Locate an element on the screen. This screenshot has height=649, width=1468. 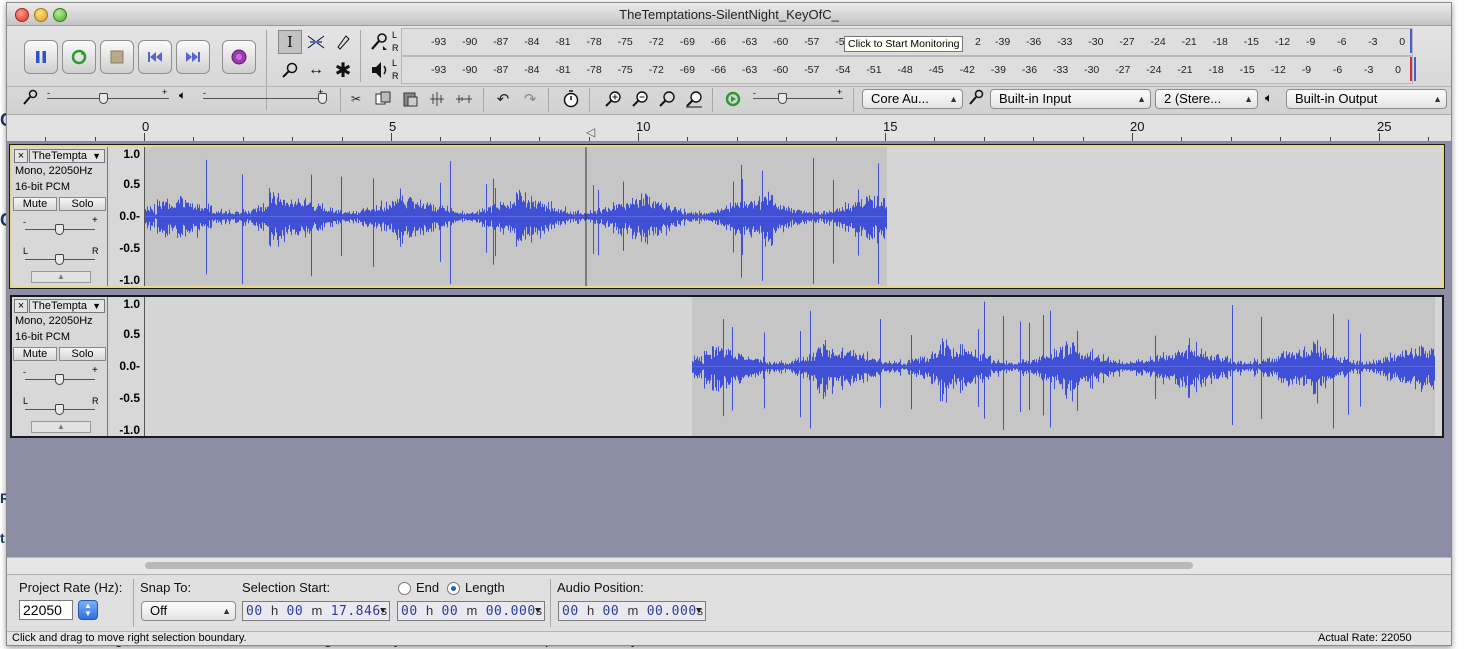
record-button is located at coordinates (239, 57).